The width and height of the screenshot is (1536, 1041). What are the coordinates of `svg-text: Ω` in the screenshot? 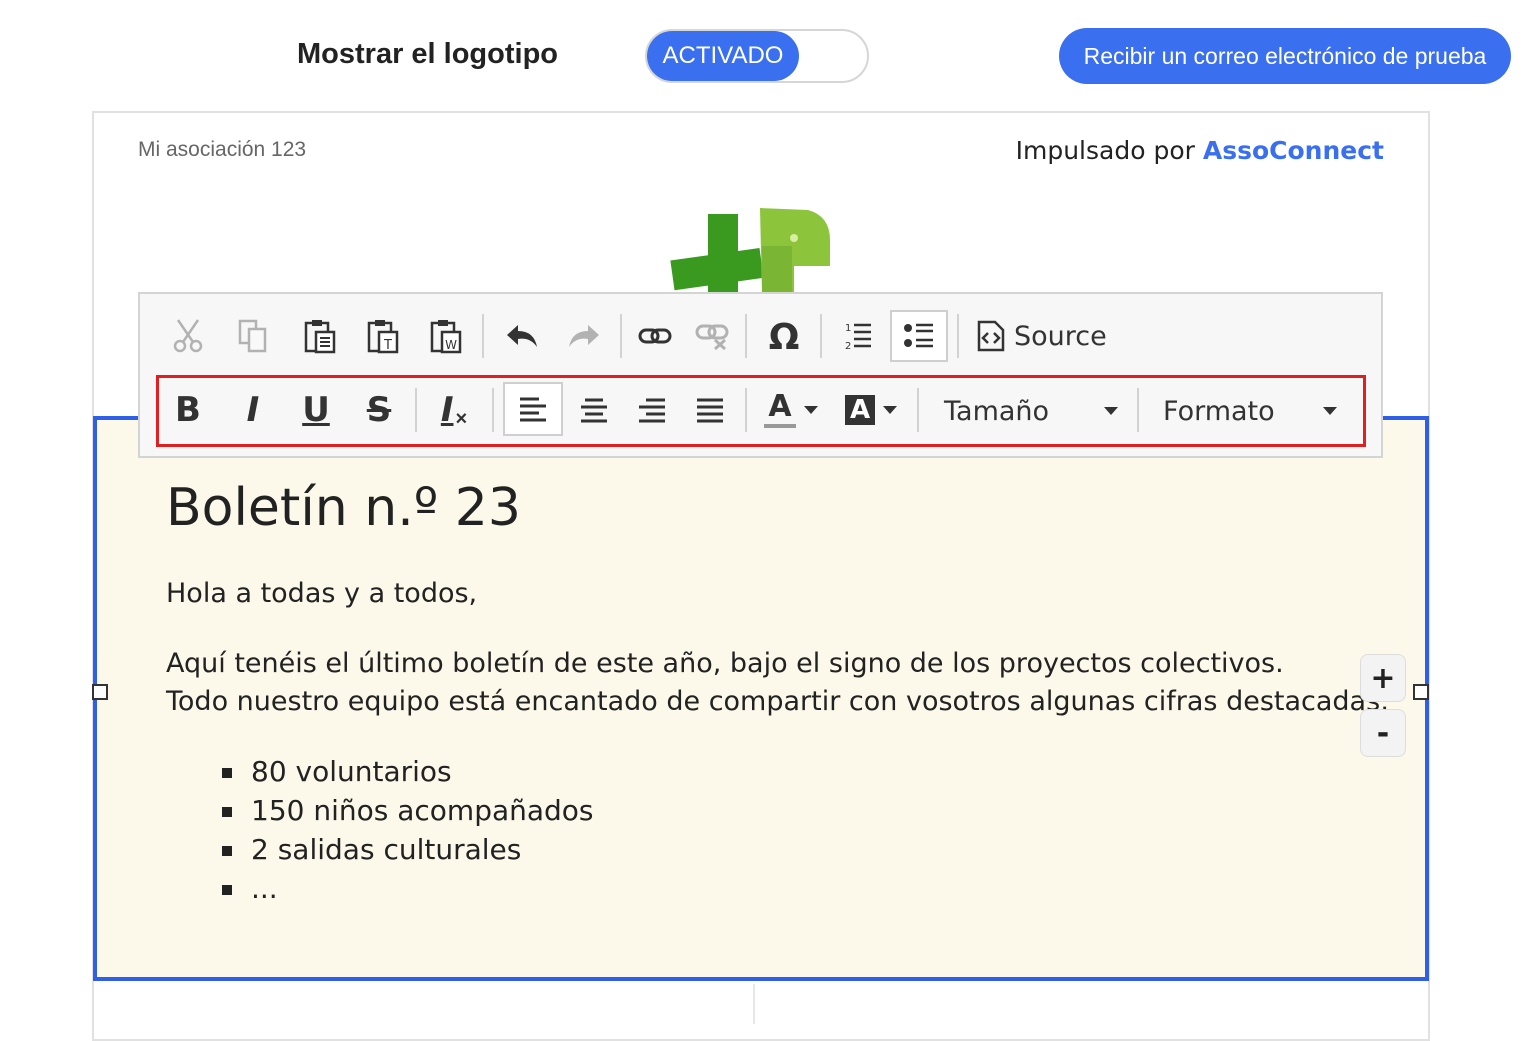 It's located at (784, 336).